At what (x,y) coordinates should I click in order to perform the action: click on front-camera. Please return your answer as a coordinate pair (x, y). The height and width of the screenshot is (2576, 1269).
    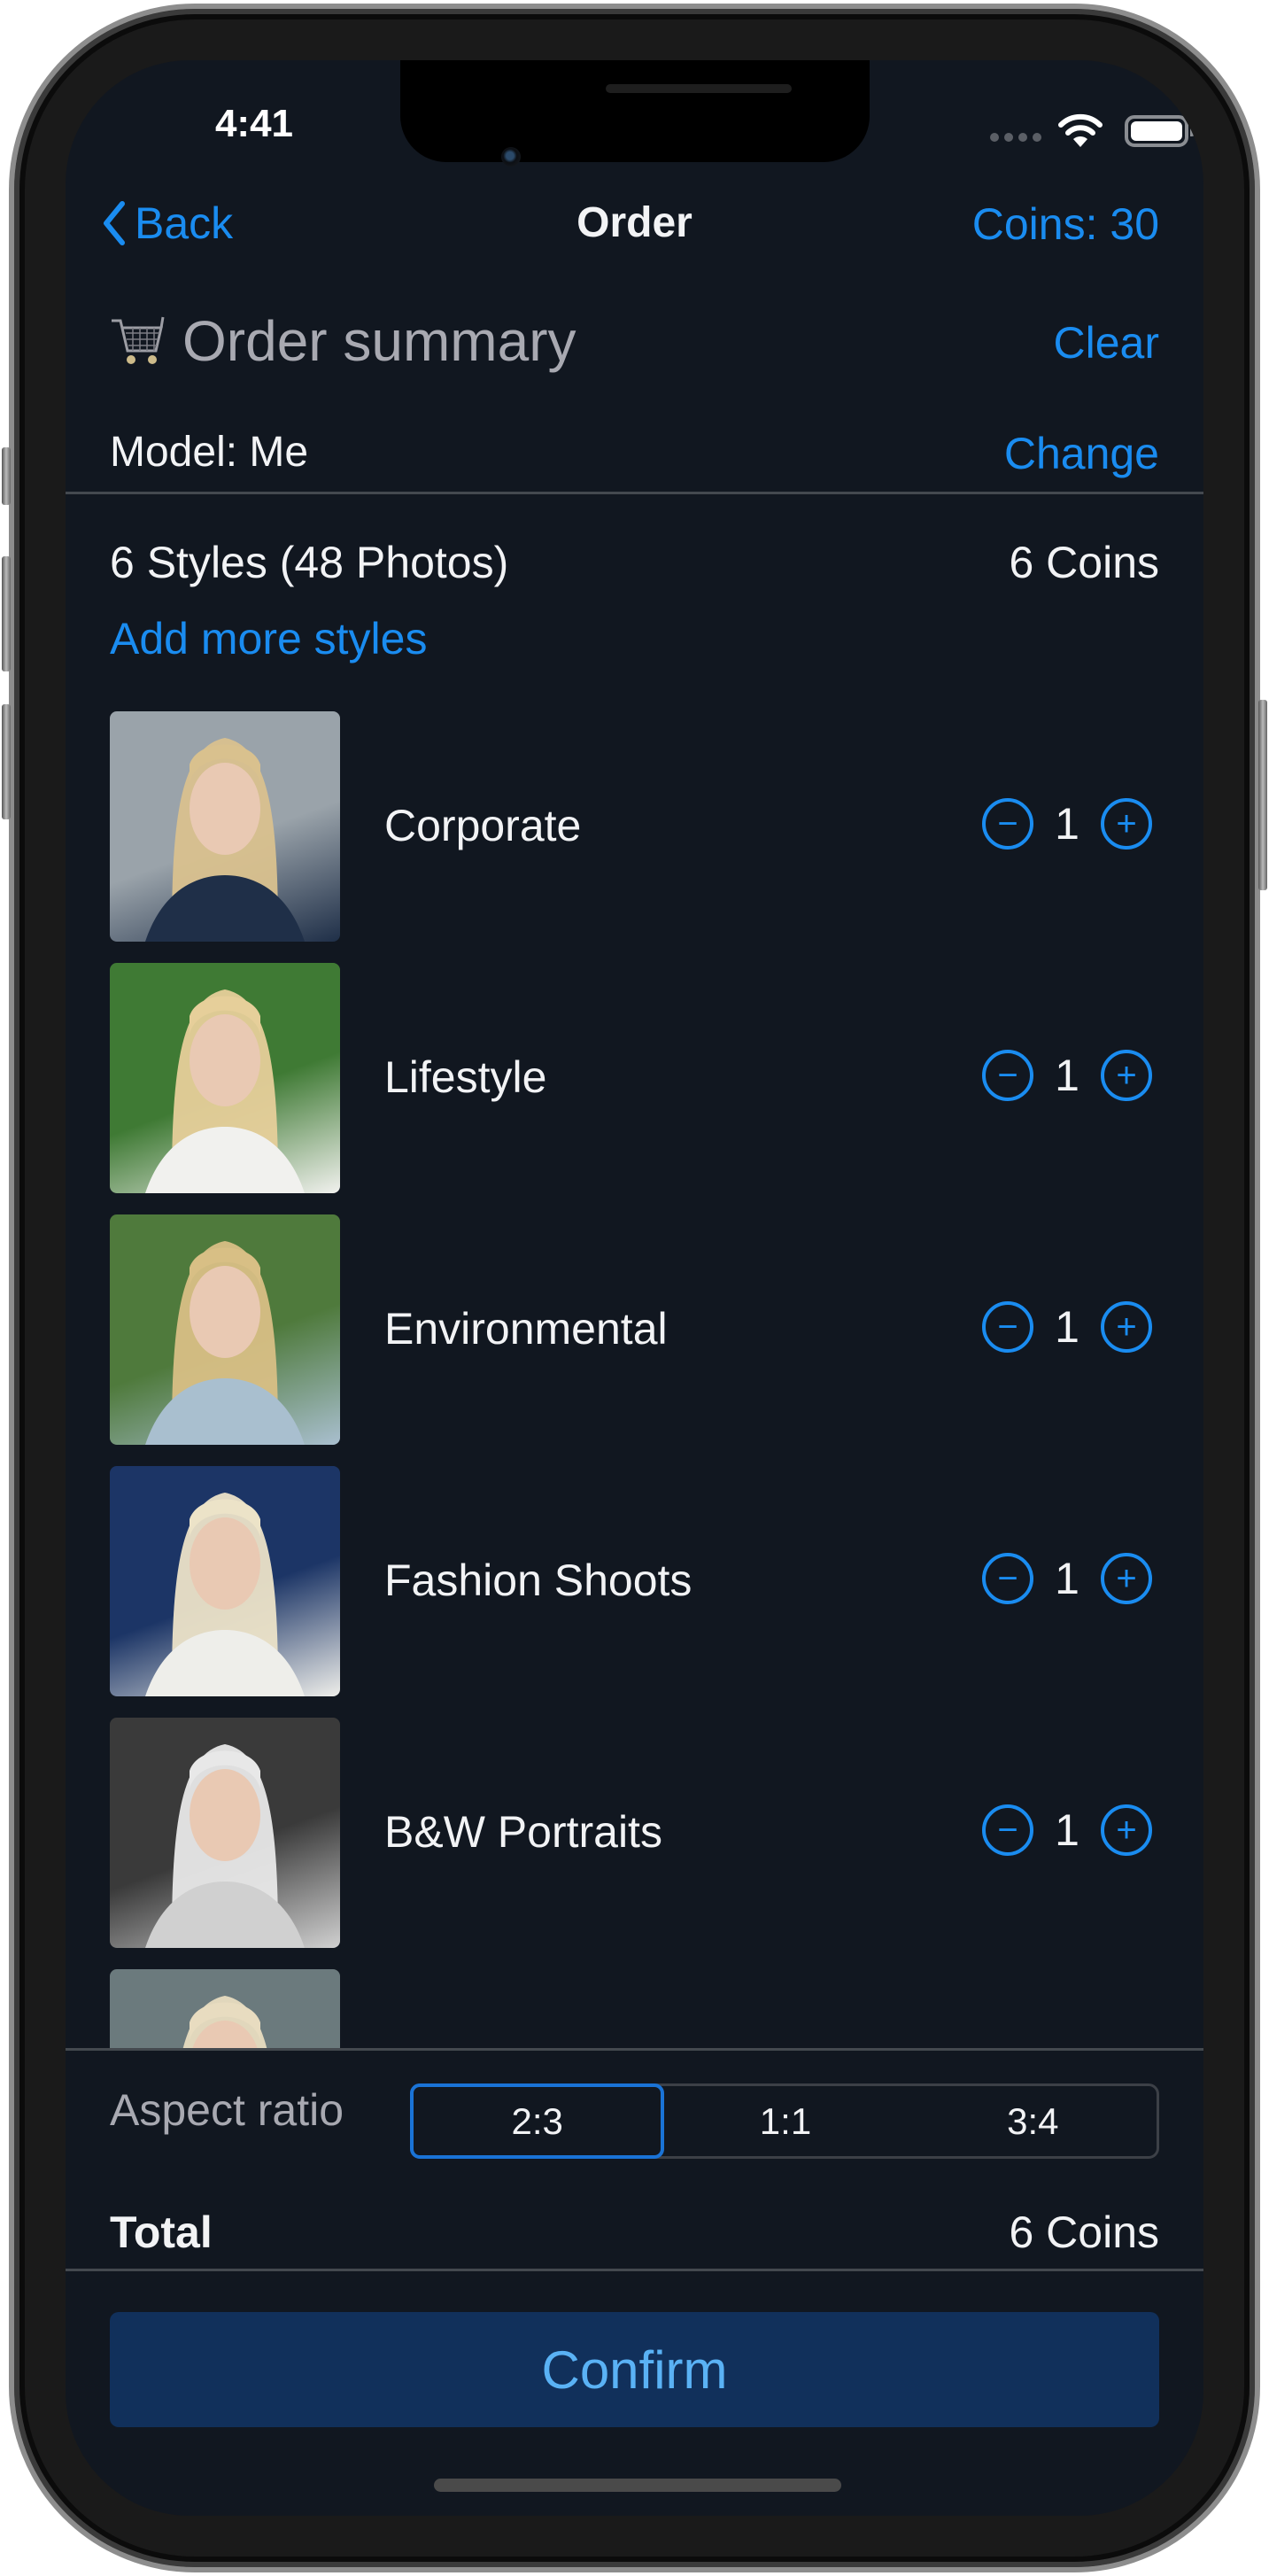
    Looking at the image, I should click on (511, 157).